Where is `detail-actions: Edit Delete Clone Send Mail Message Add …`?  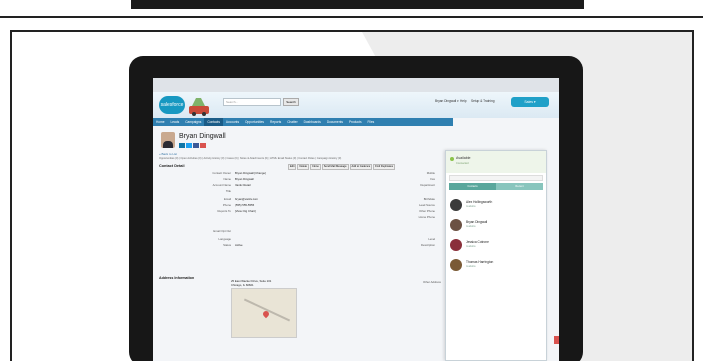
detail-actions: Edit Delete Clone Send Mail Message Add … is located at coordinates (342, 167).